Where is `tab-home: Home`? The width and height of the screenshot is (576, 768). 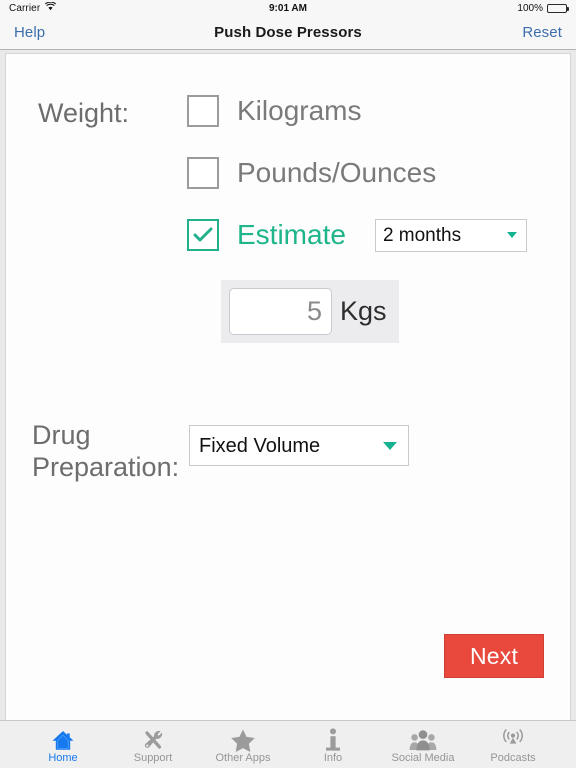 tab-home: Home is located at coordinates (63, 744).